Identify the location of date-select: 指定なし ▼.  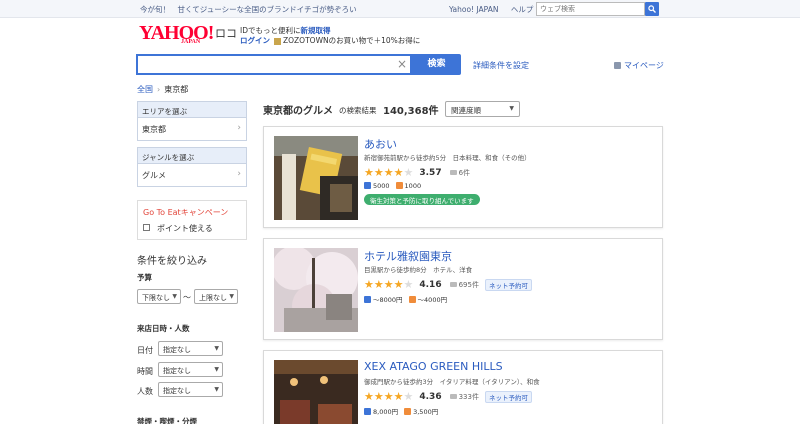
(190, 348).